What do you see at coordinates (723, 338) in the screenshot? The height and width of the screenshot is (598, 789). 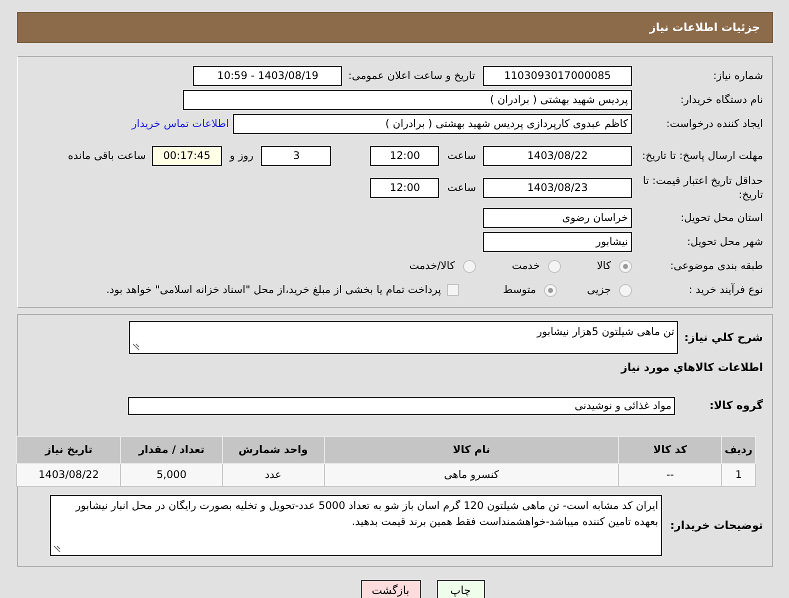 I see `field-label: شرح کلي نیاز:` at bounding box center [723, 338].